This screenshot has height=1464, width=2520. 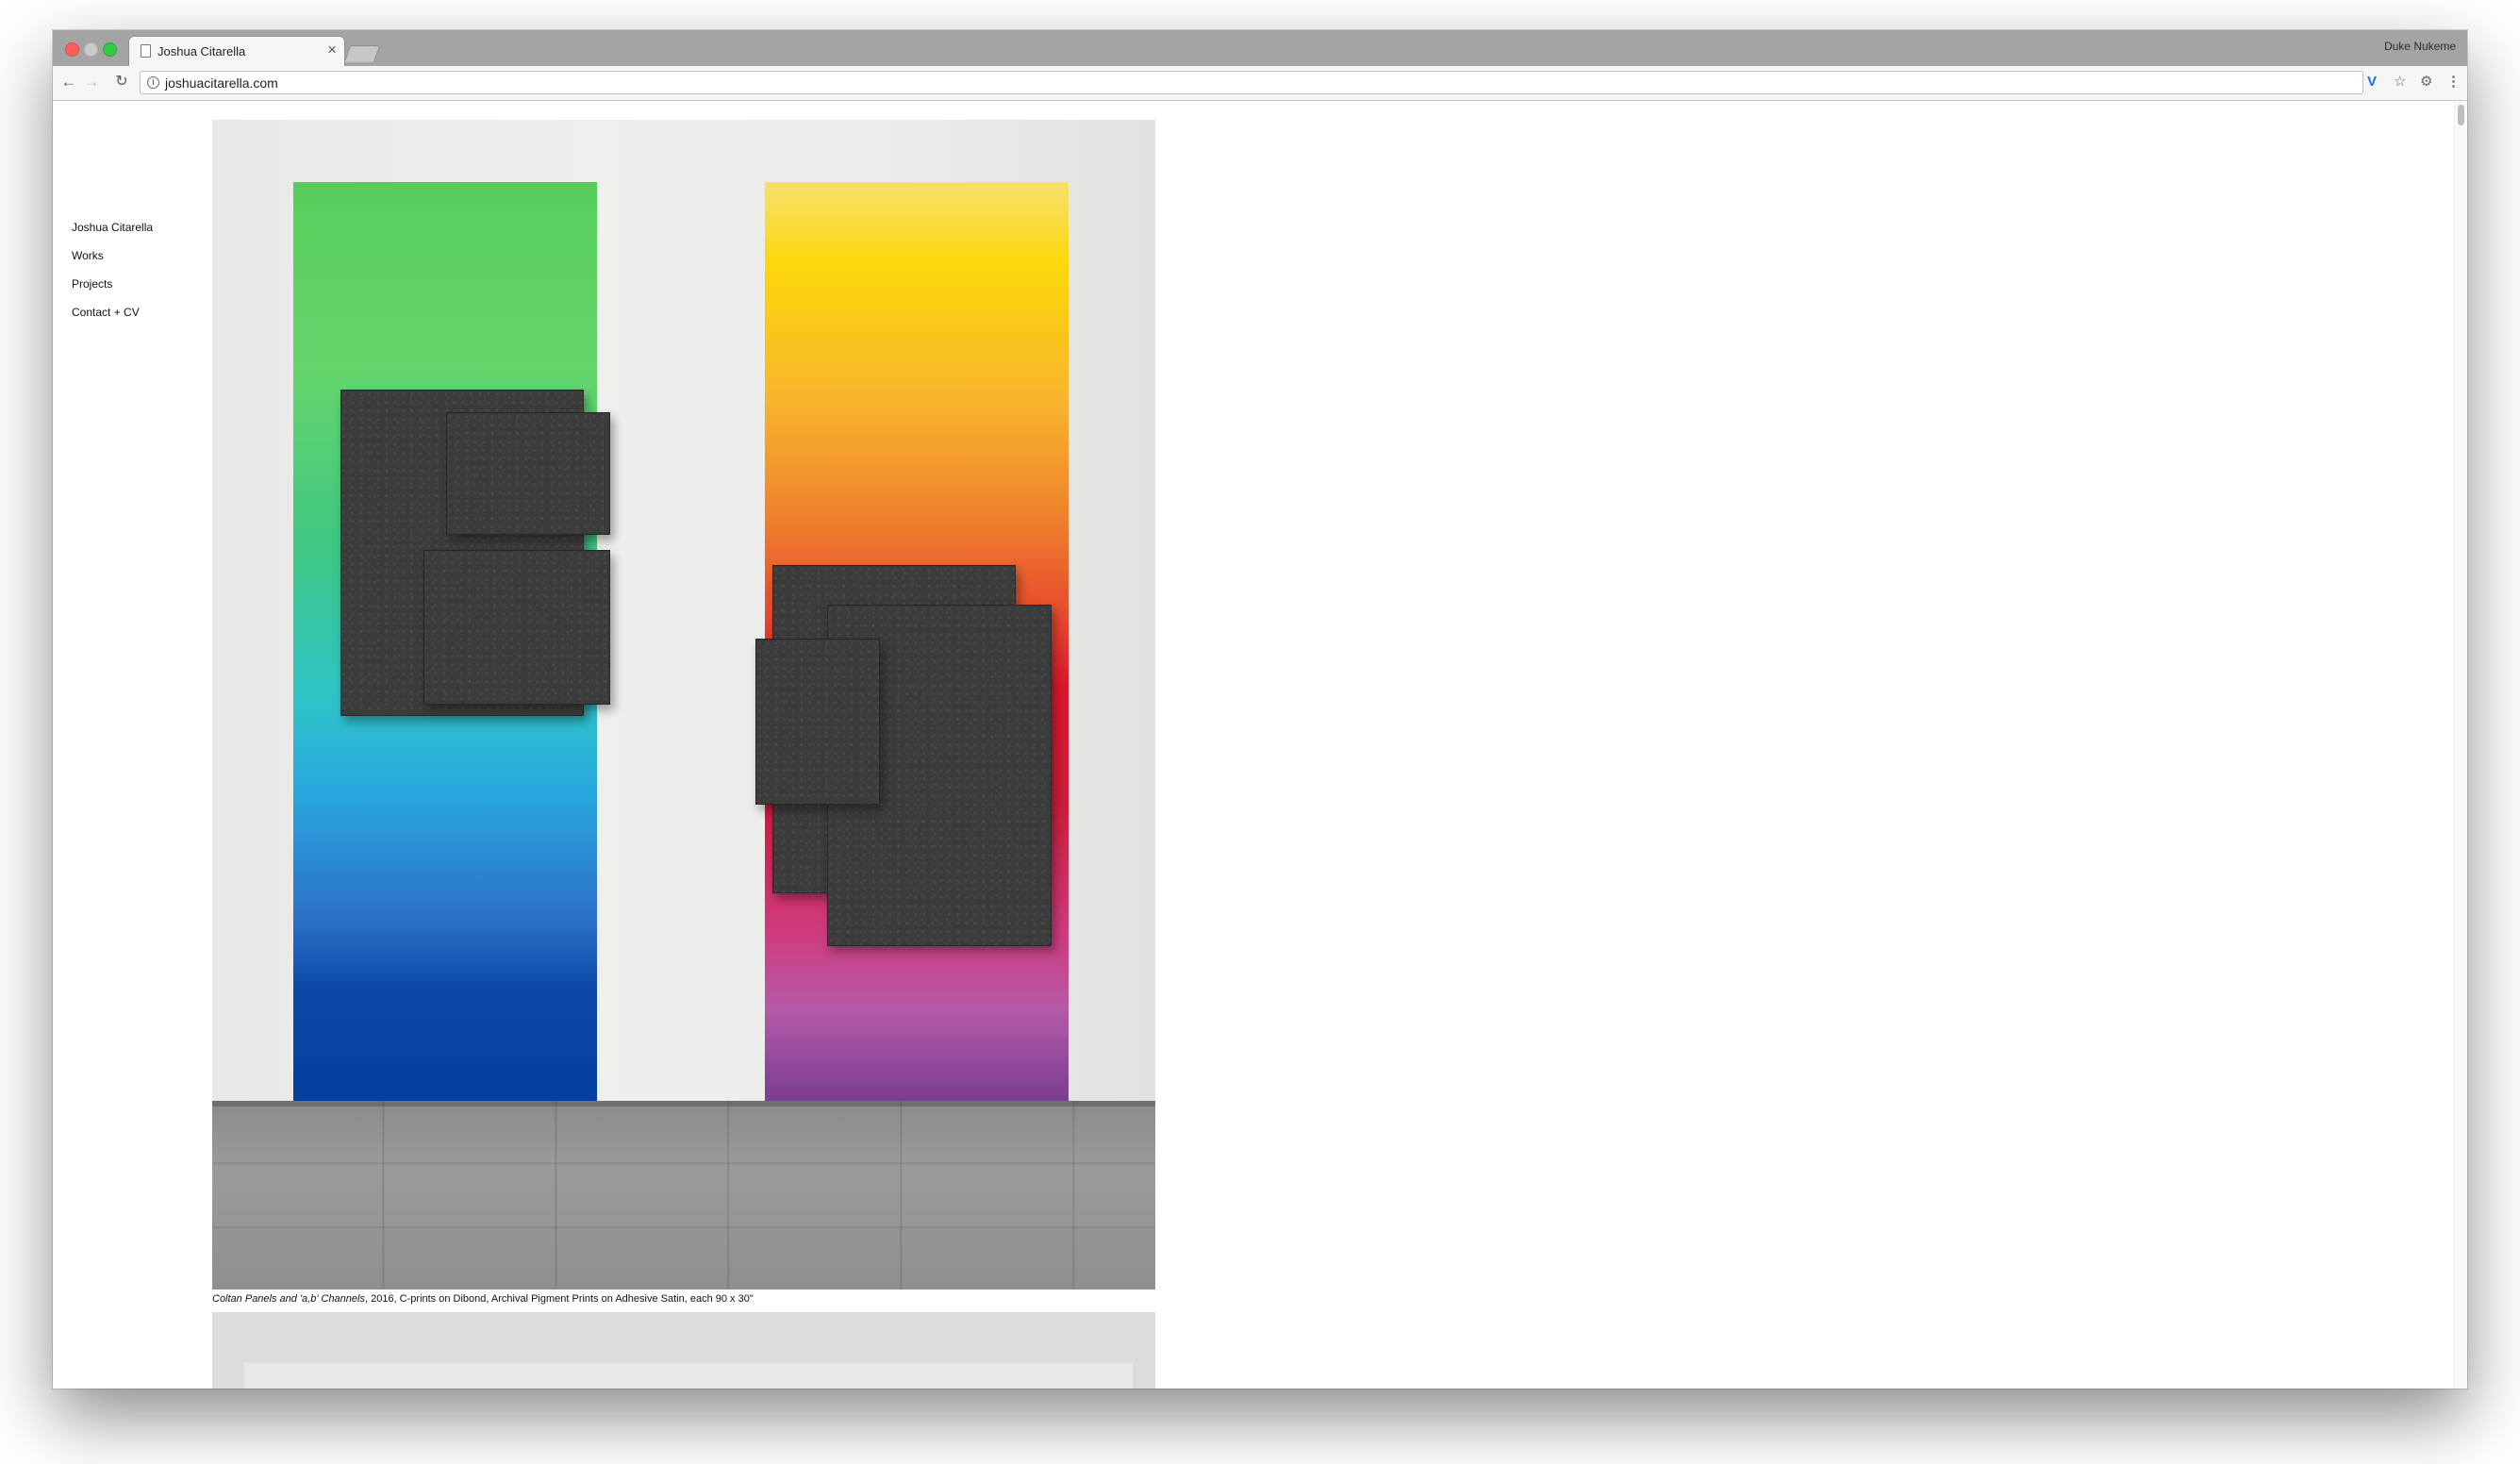 I want to click on new-tab-button, so click(x=362, y=54).